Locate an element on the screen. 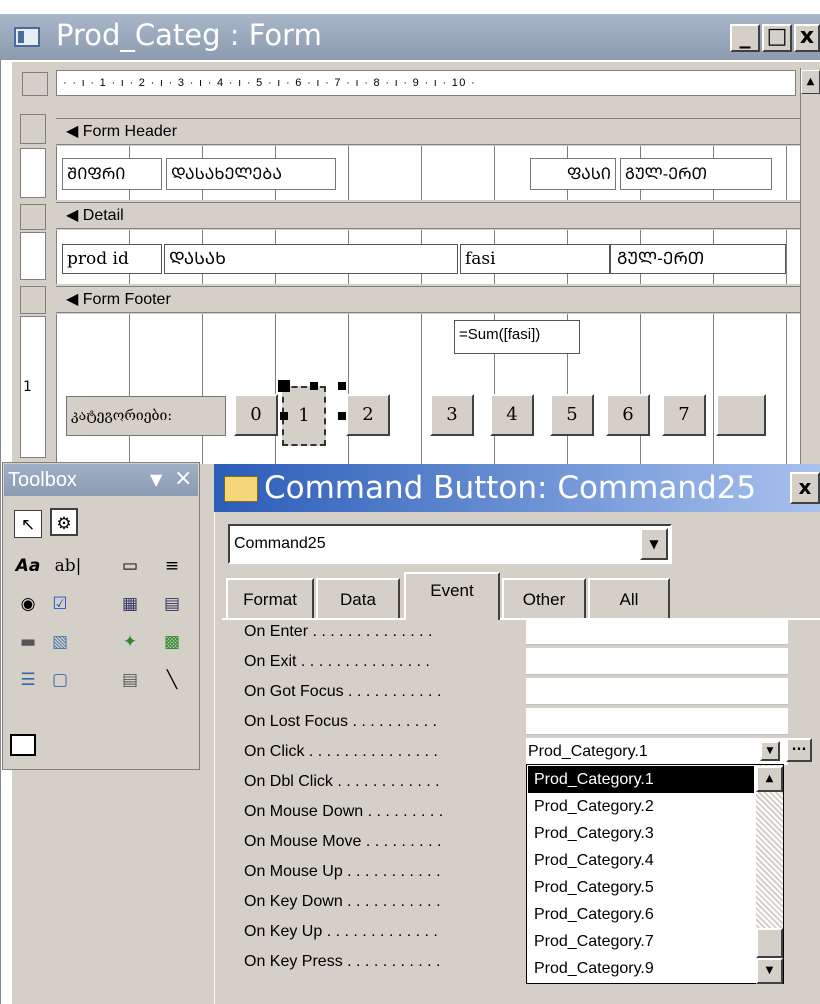  dropdown-item: Prod_Category.4 is located at coordinates (641, 860).